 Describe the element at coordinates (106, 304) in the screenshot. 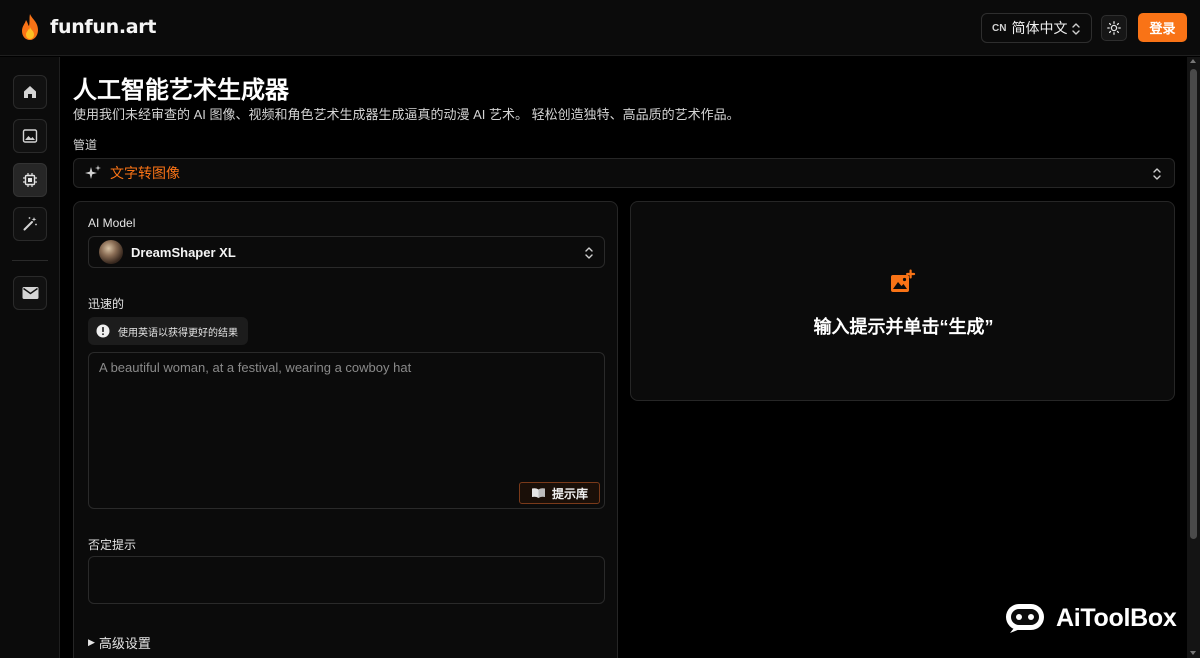

I see `prompt-label: 迅速的` at that location.